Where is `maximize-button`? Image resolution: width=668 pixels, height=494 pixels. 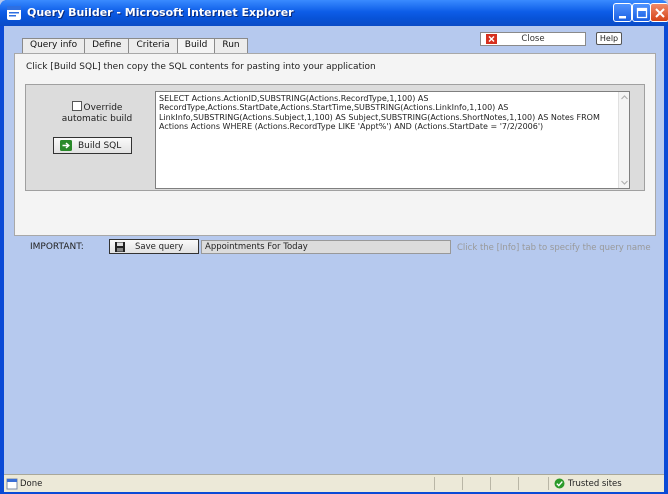 maximize-button is located at coordinates (641, 12).